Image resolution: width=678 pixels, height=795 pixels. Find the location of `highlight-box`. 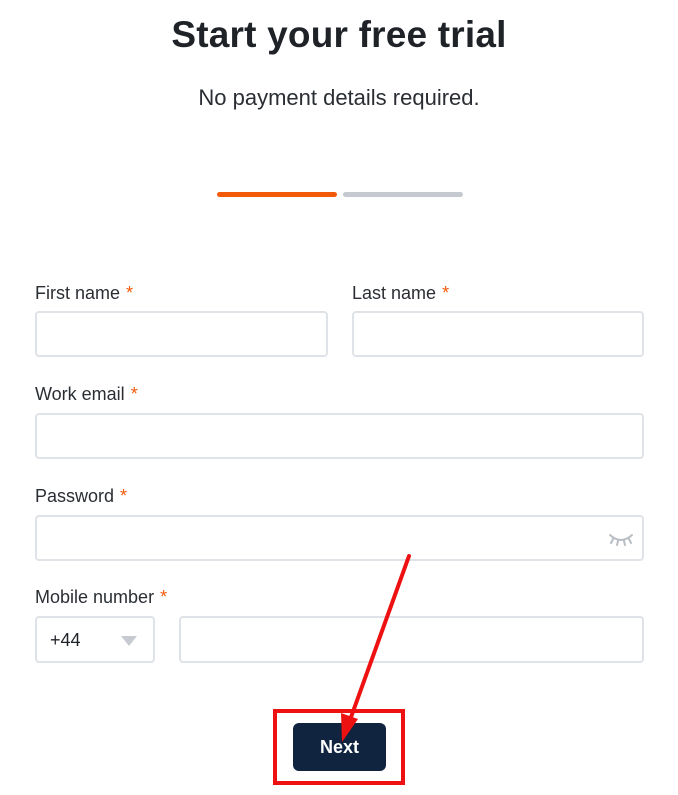

highlight-box is located at coordinates (339, 747).